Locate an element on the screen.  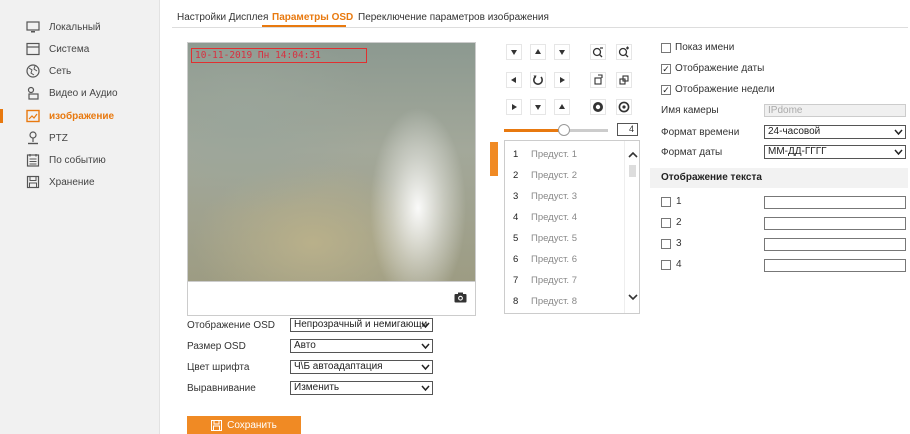
text-2-input is located at coordinates (835, 223).